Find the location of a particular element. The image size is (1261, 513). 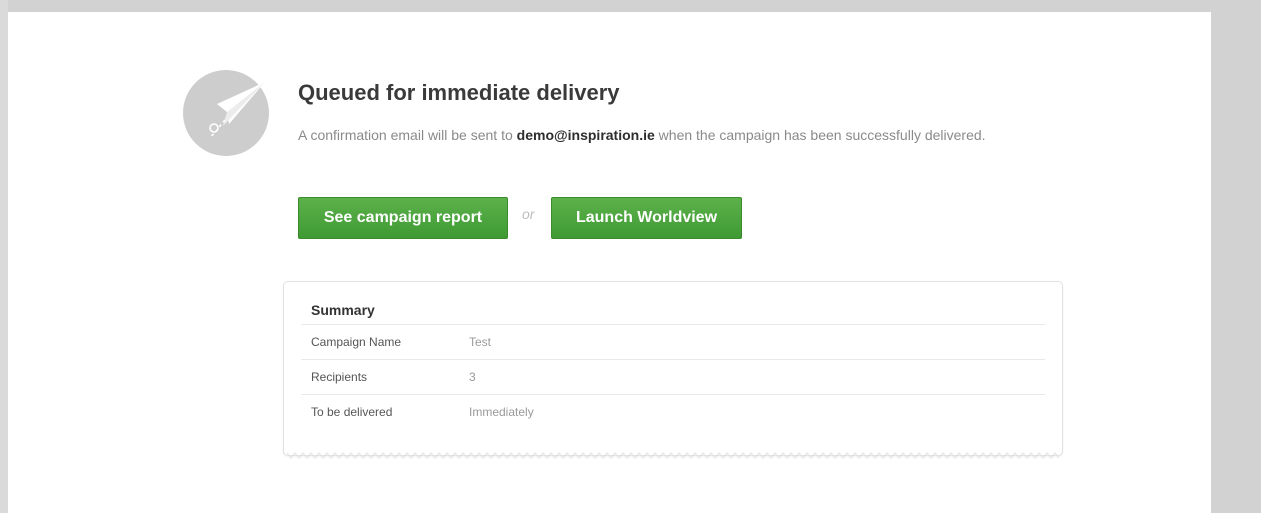

delivery-time-label: To be delivered is located at coordinates (385, 411).